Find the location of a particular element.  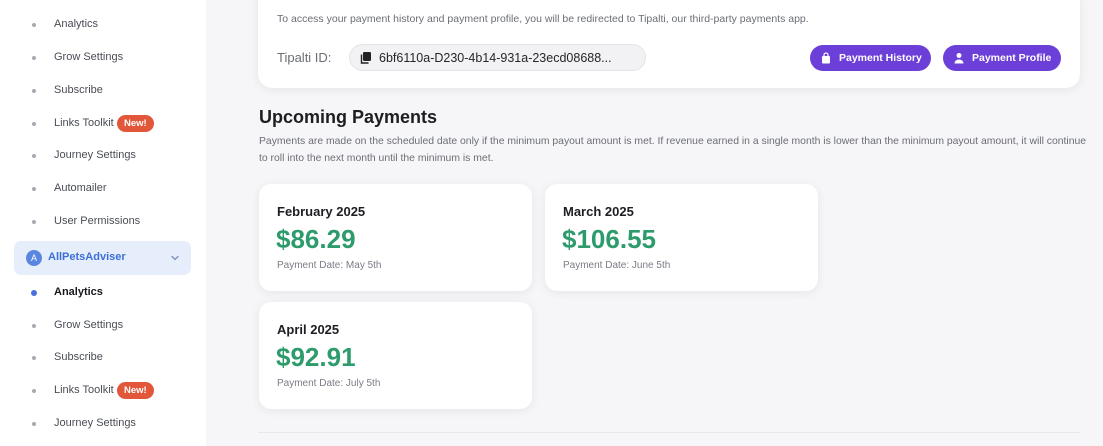

sidebar-item-label: User Permissions is located at coordinates (97, 221).